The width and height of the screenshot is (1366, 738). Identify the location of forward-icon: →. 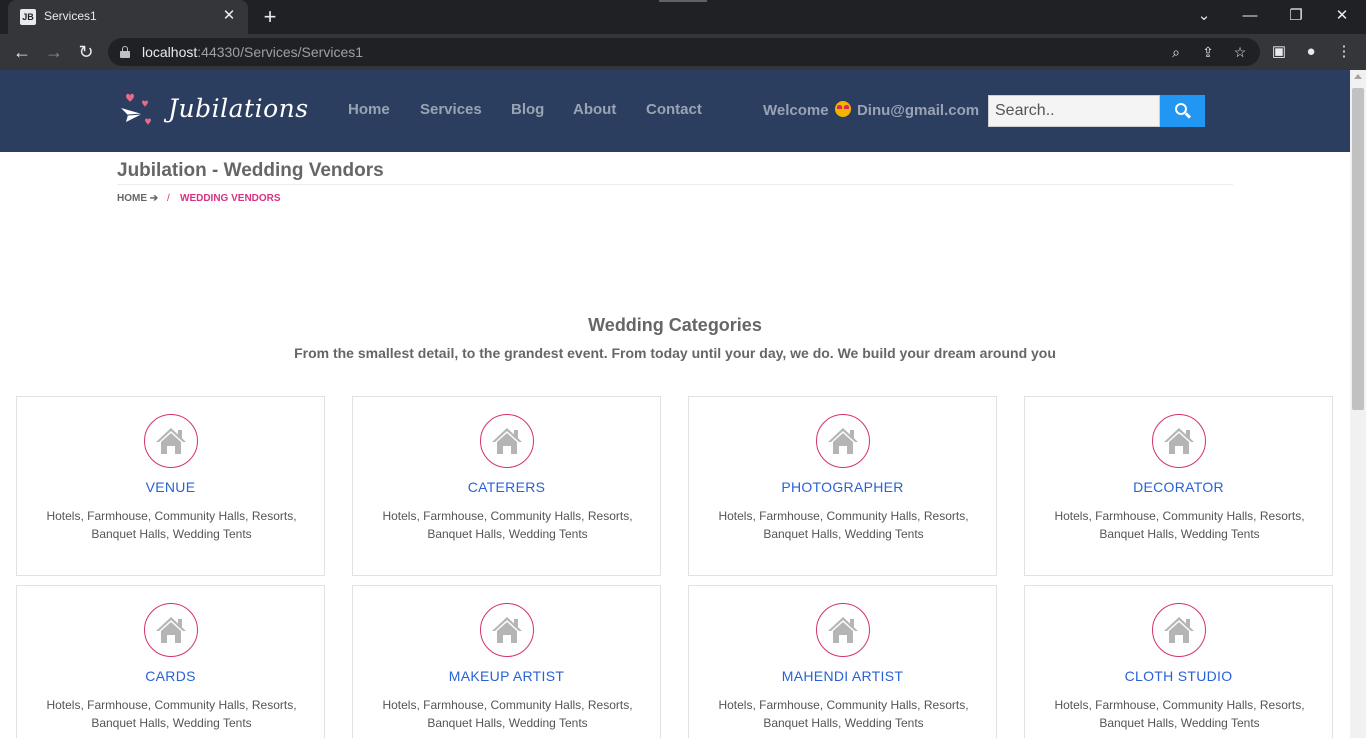
(54, 52).